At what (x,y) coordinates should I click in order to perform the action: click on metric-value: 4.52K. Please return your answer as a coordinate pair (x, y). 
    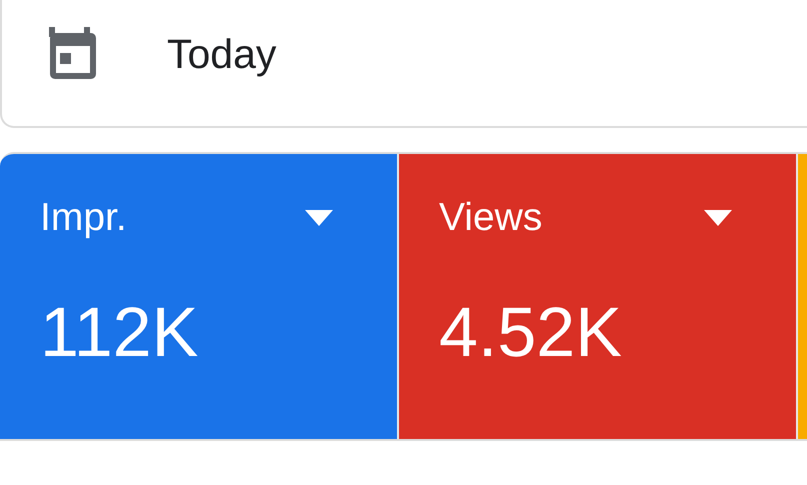
    Looking at the image, I should click on (531, 332).